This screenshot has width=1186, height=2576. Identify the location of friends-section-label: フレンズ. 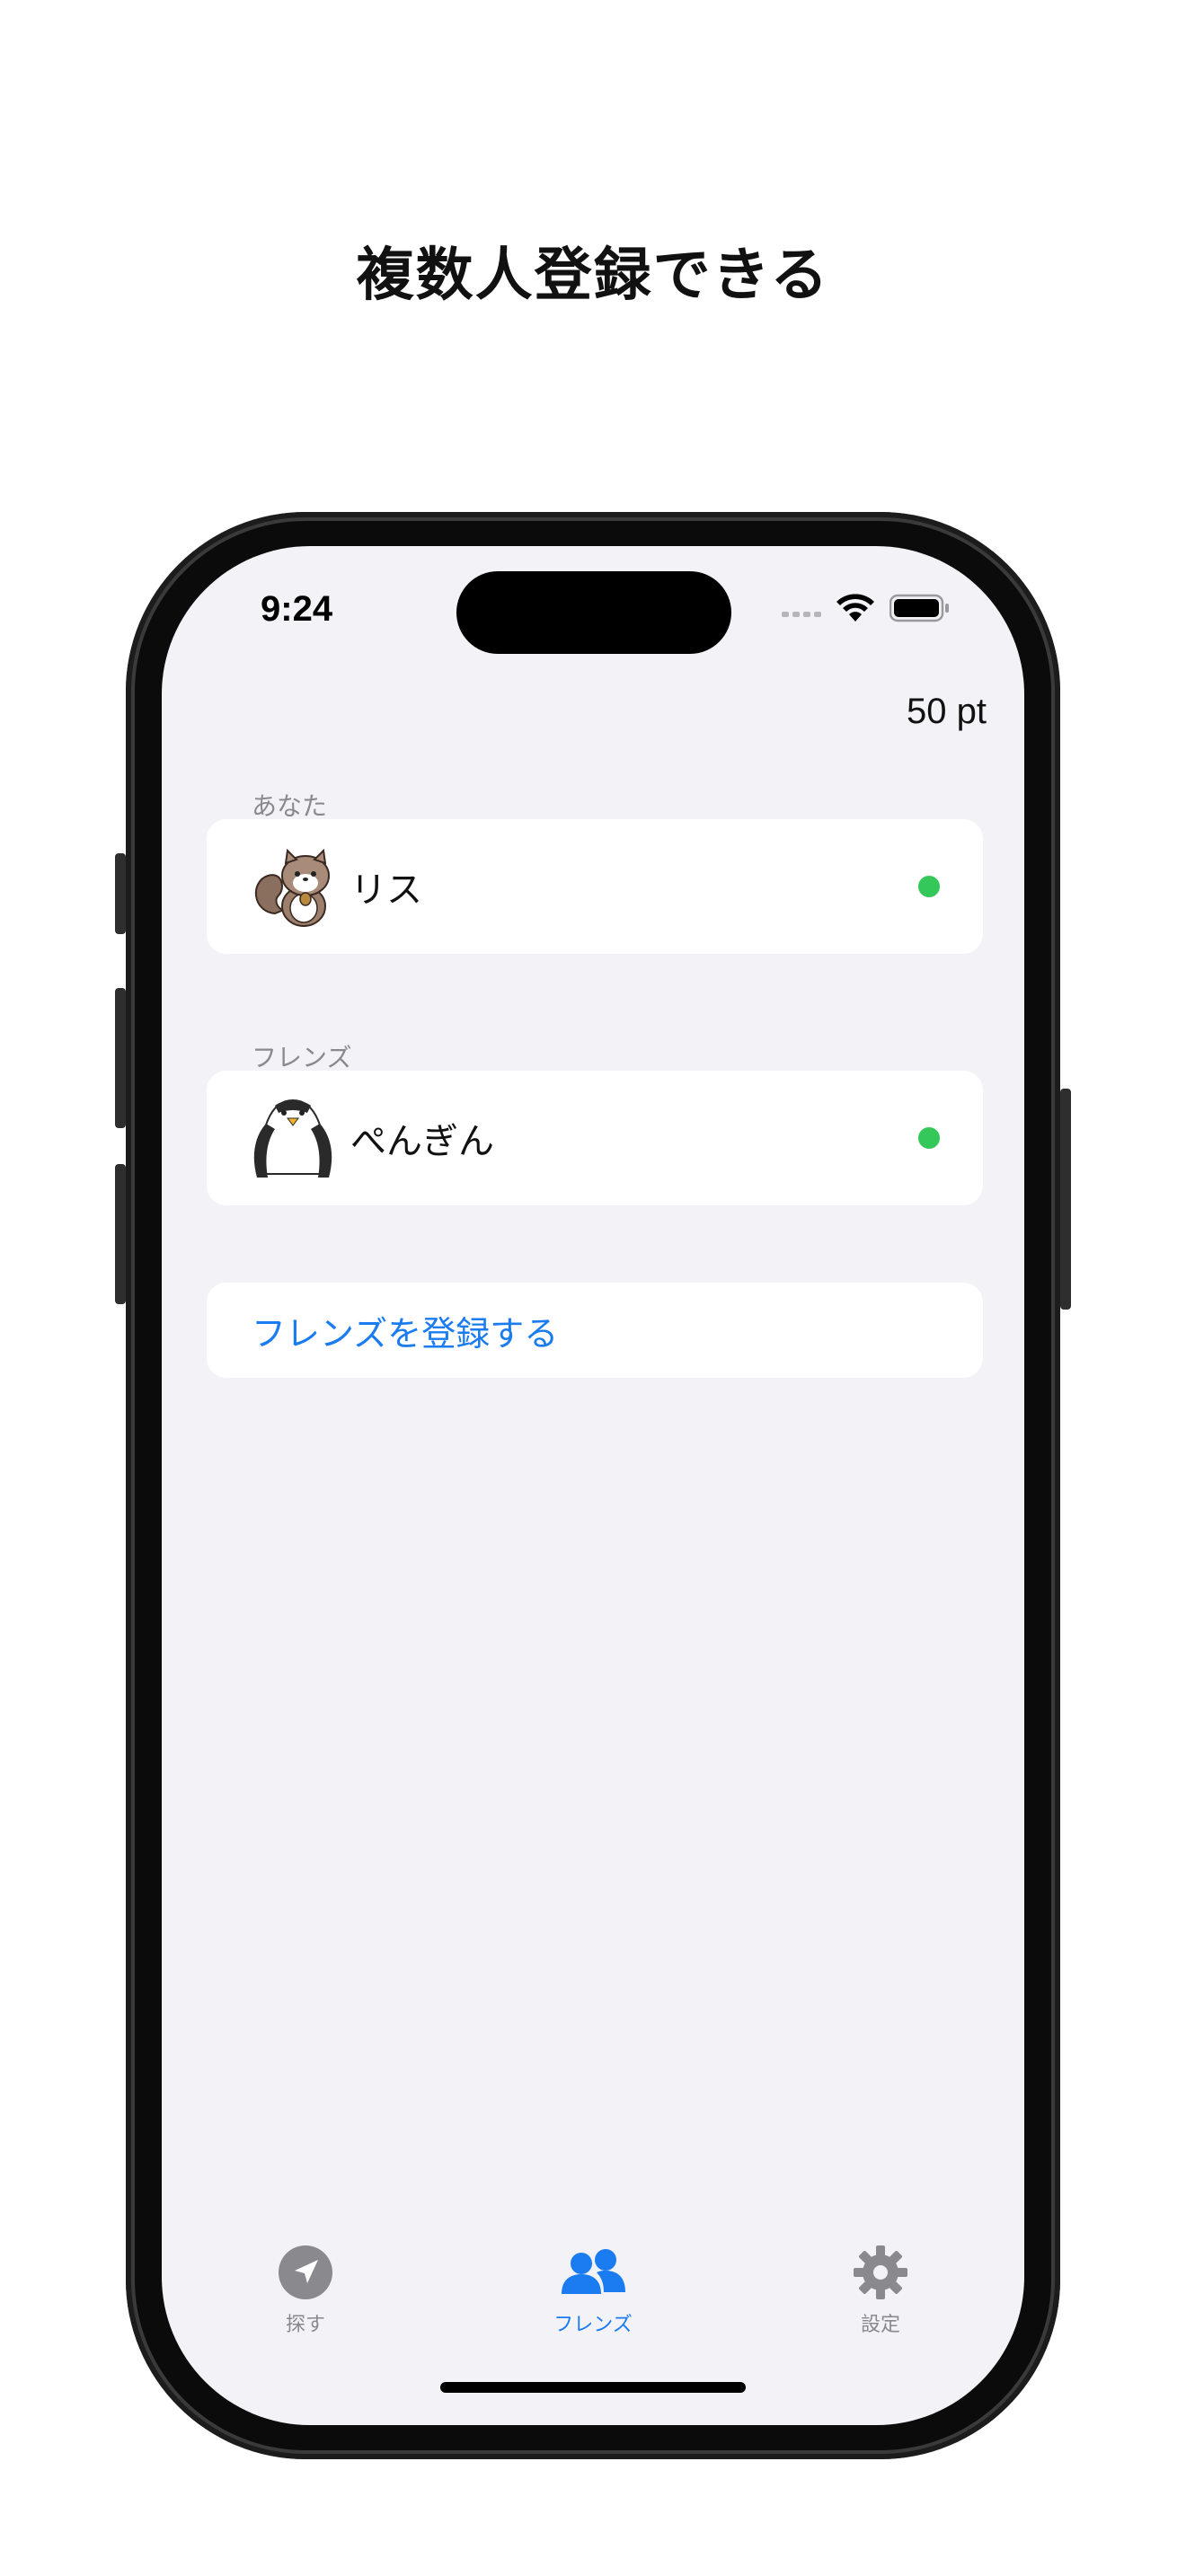
(302, 1057).